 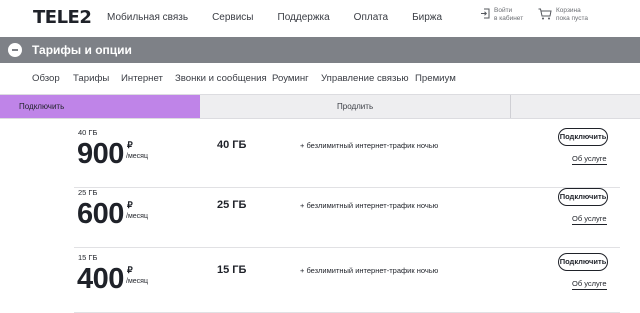 What do you see at coordinates (100, 279) in the screenshot?
I see `row-price: 400` at bounding box center [100, 279].